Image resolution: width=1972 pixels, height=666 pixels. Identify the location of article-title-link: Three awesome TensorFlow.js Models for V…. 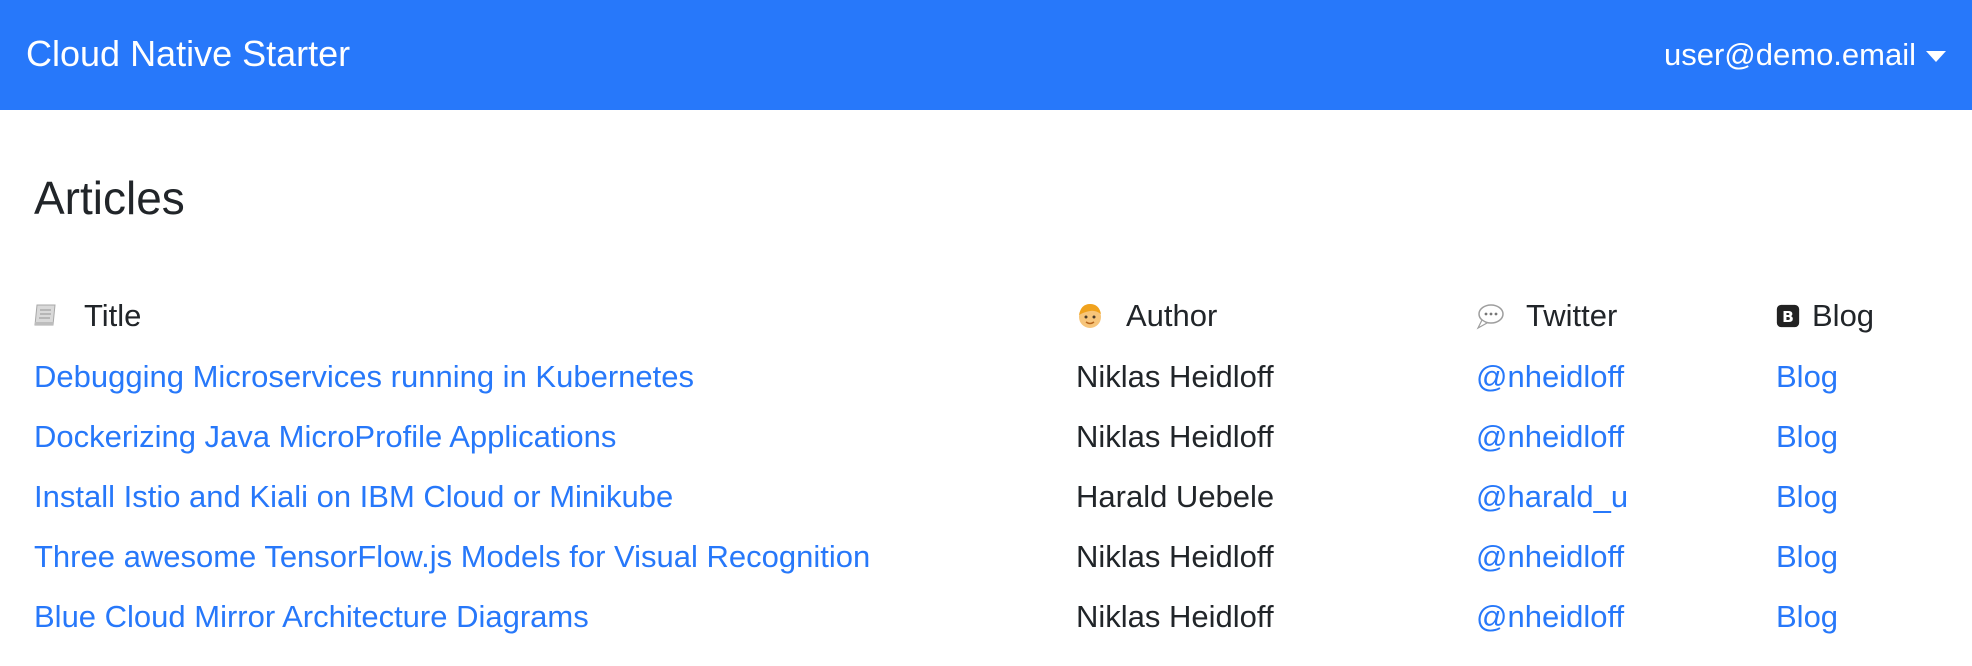
(452, 557).